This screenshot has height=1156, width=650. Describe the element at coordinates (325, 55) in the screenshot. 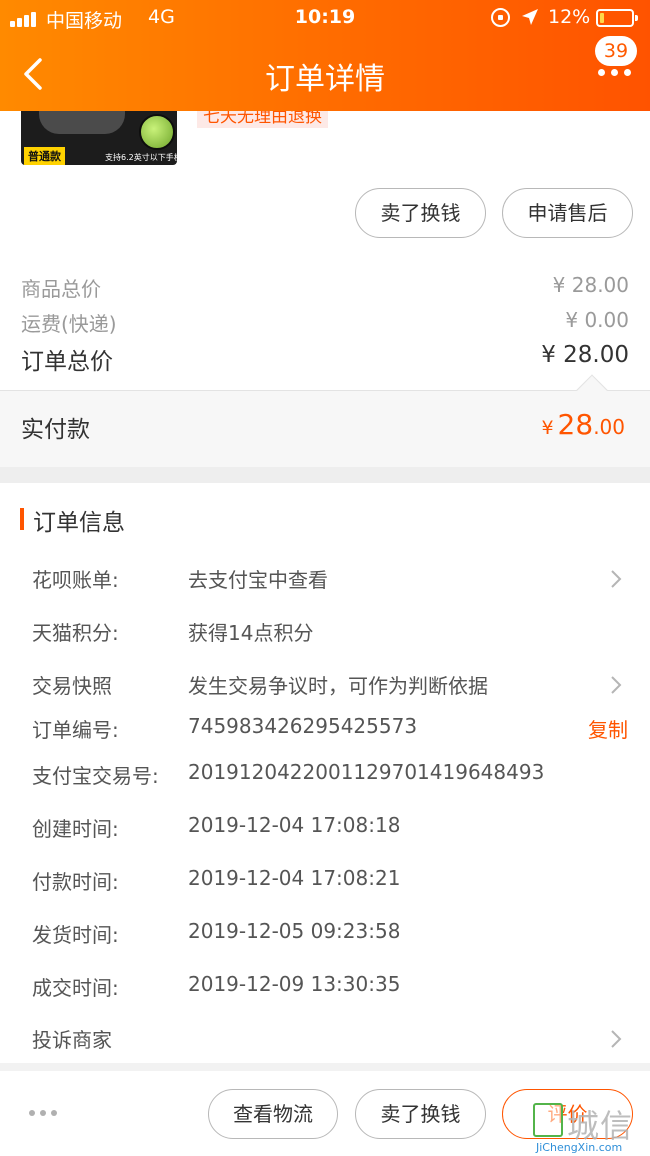

I see `app-header: 中国移动 4G 10:19 12% 订单详情 39` at that location.